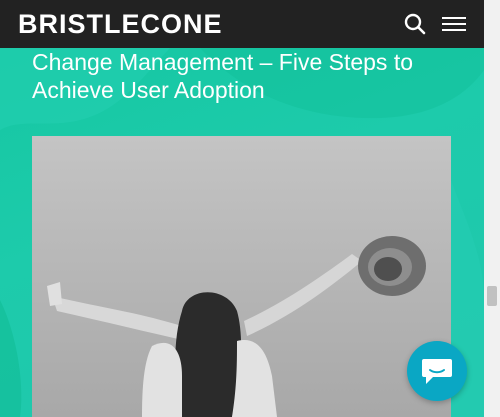  I want to click on search-icon, so click(415, 24).